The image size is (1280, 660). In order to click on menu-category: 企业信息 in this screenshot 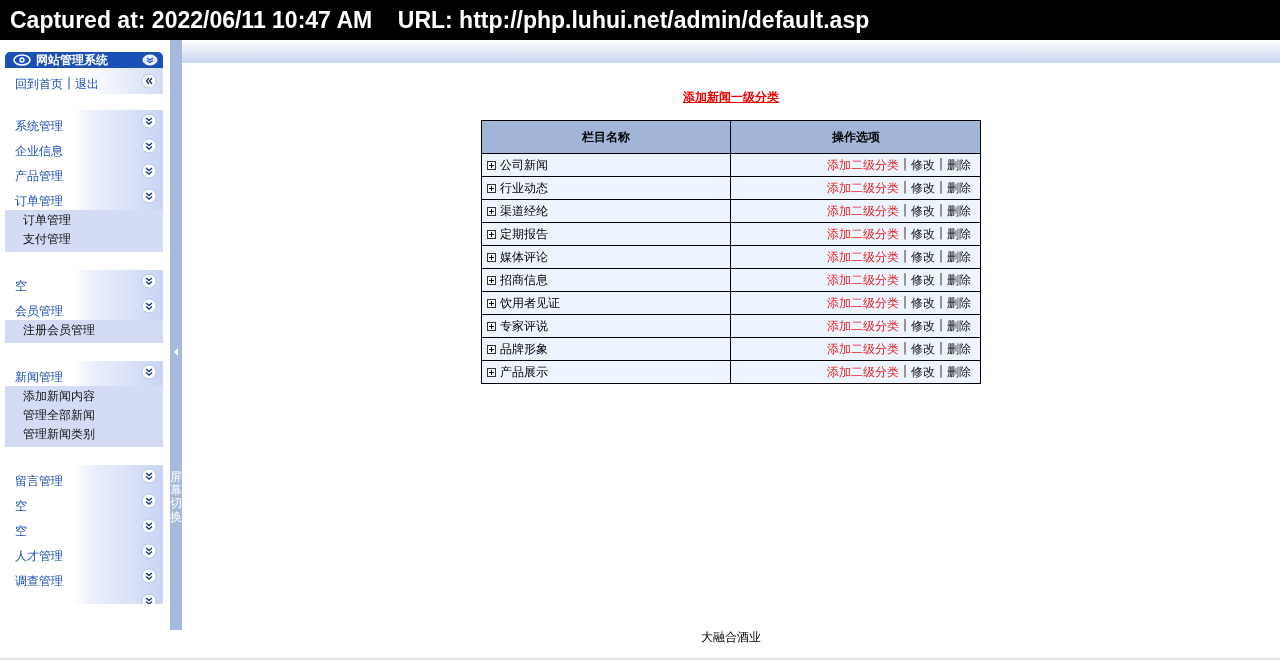, I will do `click(39, 151)`.